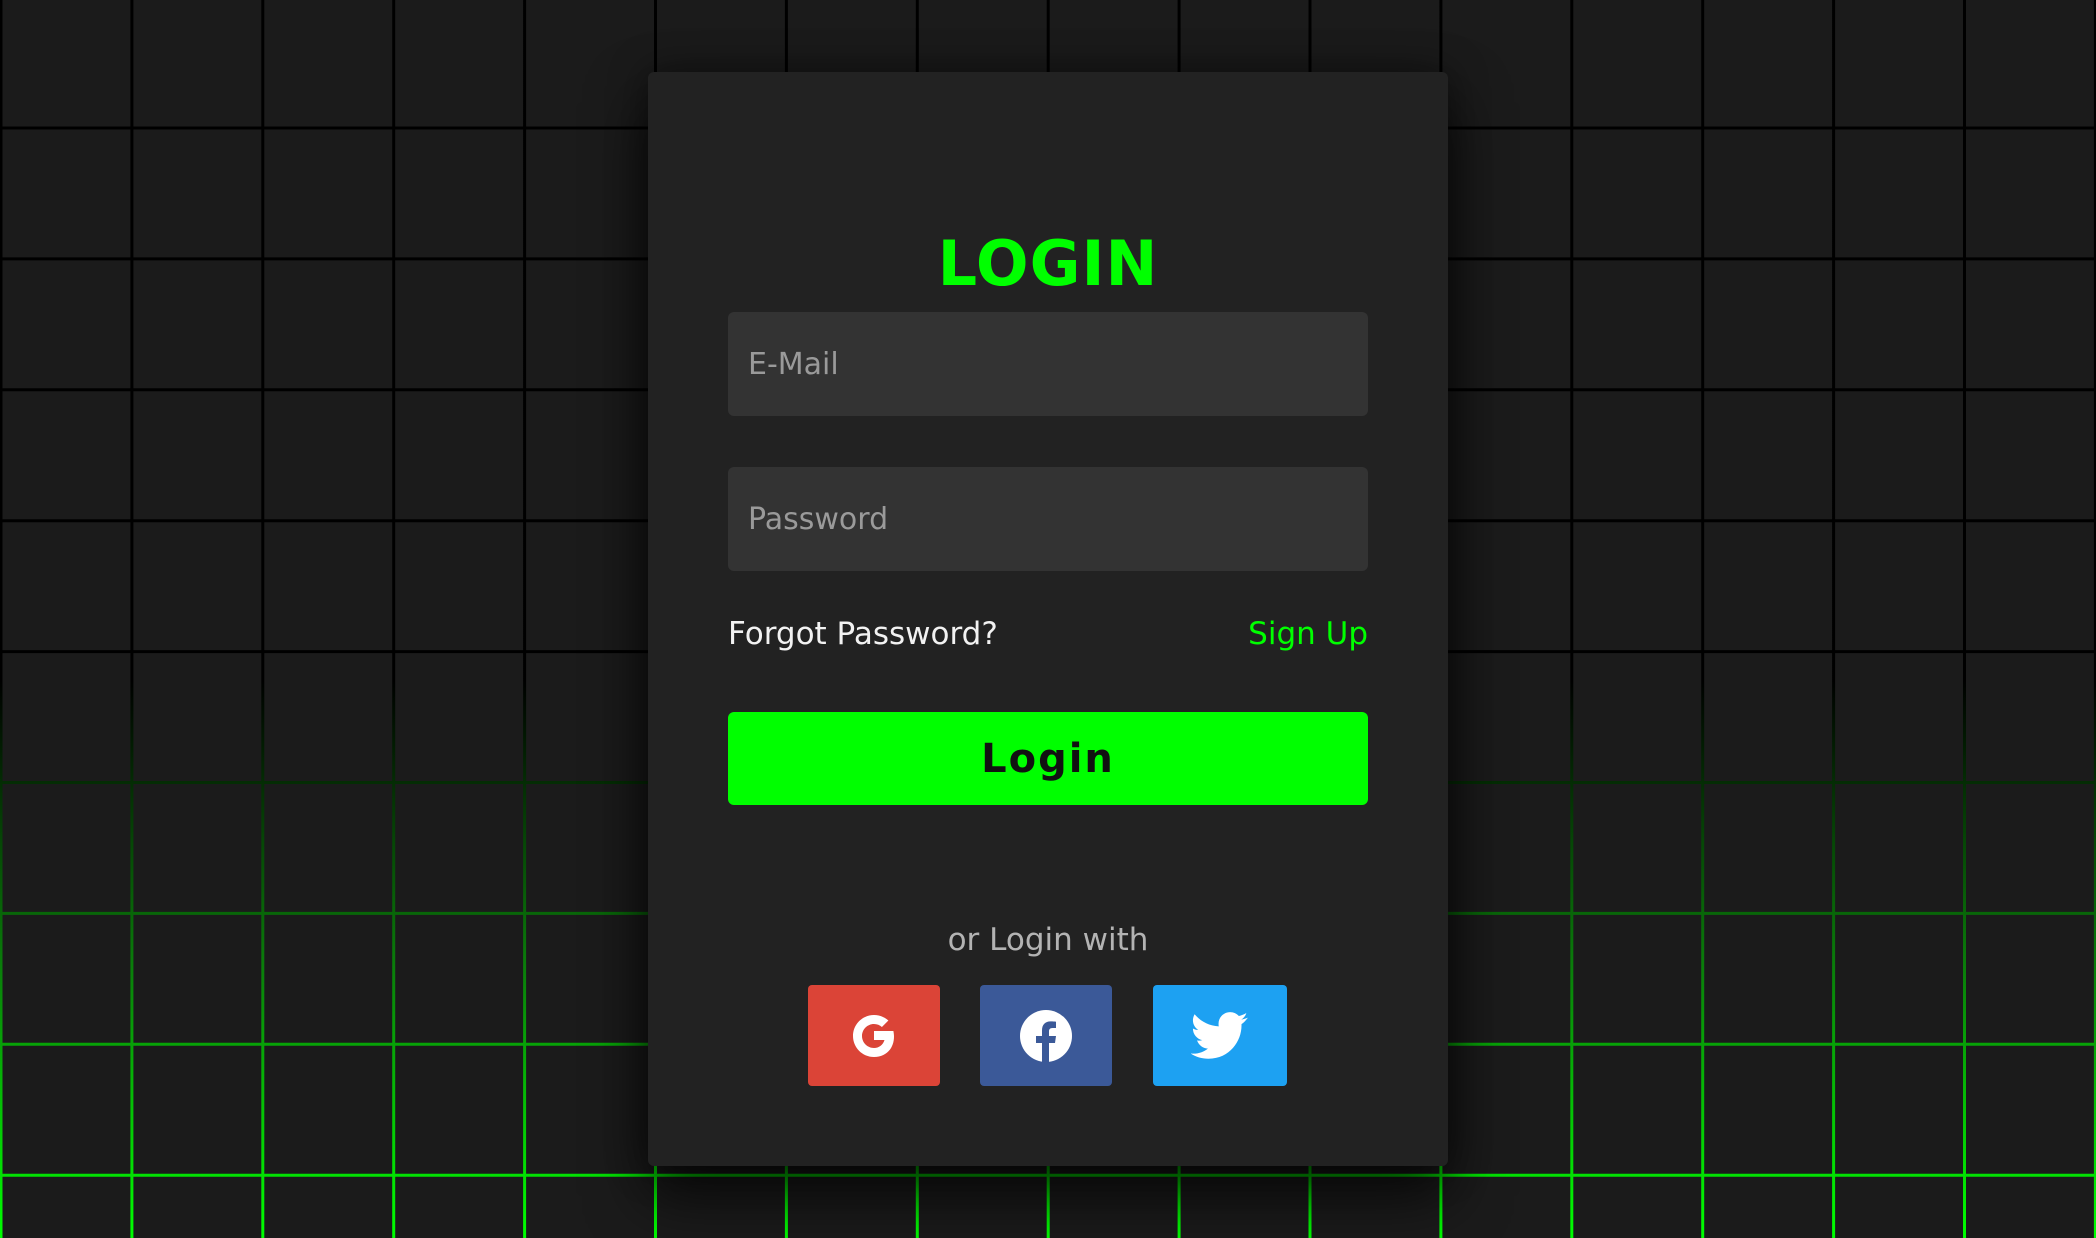 The width and height of the screenshot is (2096, 1238). Describe the element at coordinates (1048, 519) in the screenshot. I see `password-field` at that location.